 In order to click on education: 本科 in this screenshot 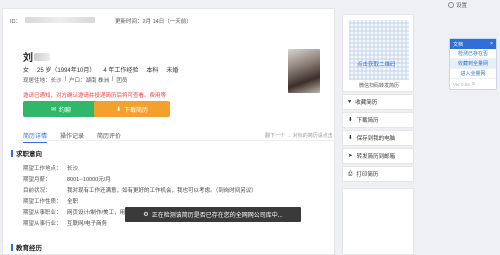, I will do `click(152, 71)`.